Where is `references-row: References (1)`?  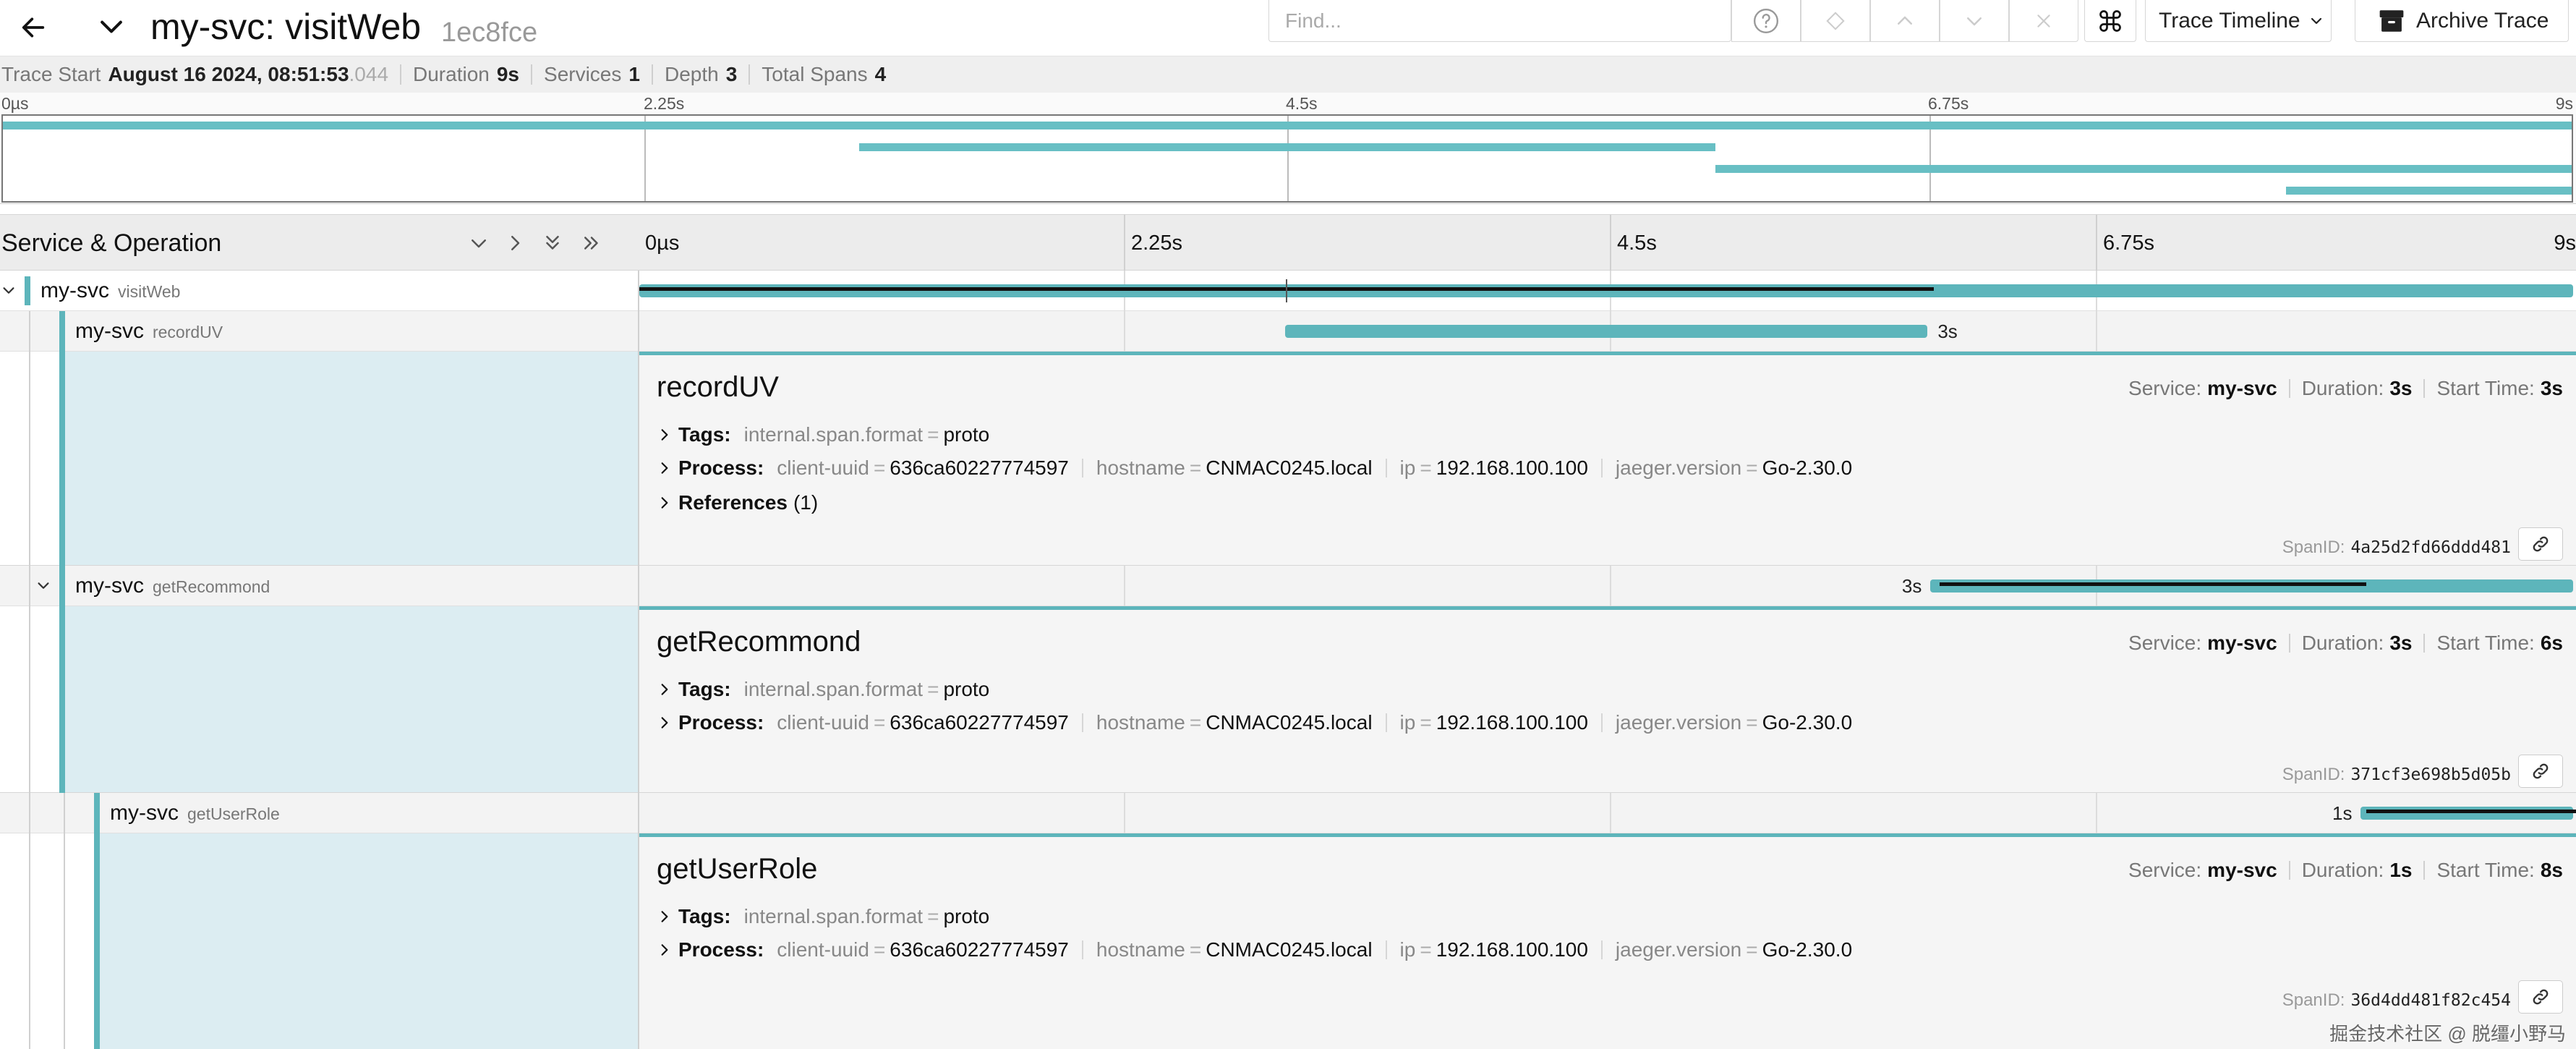
references-row: References (1) is located at coordinates (736, 502).